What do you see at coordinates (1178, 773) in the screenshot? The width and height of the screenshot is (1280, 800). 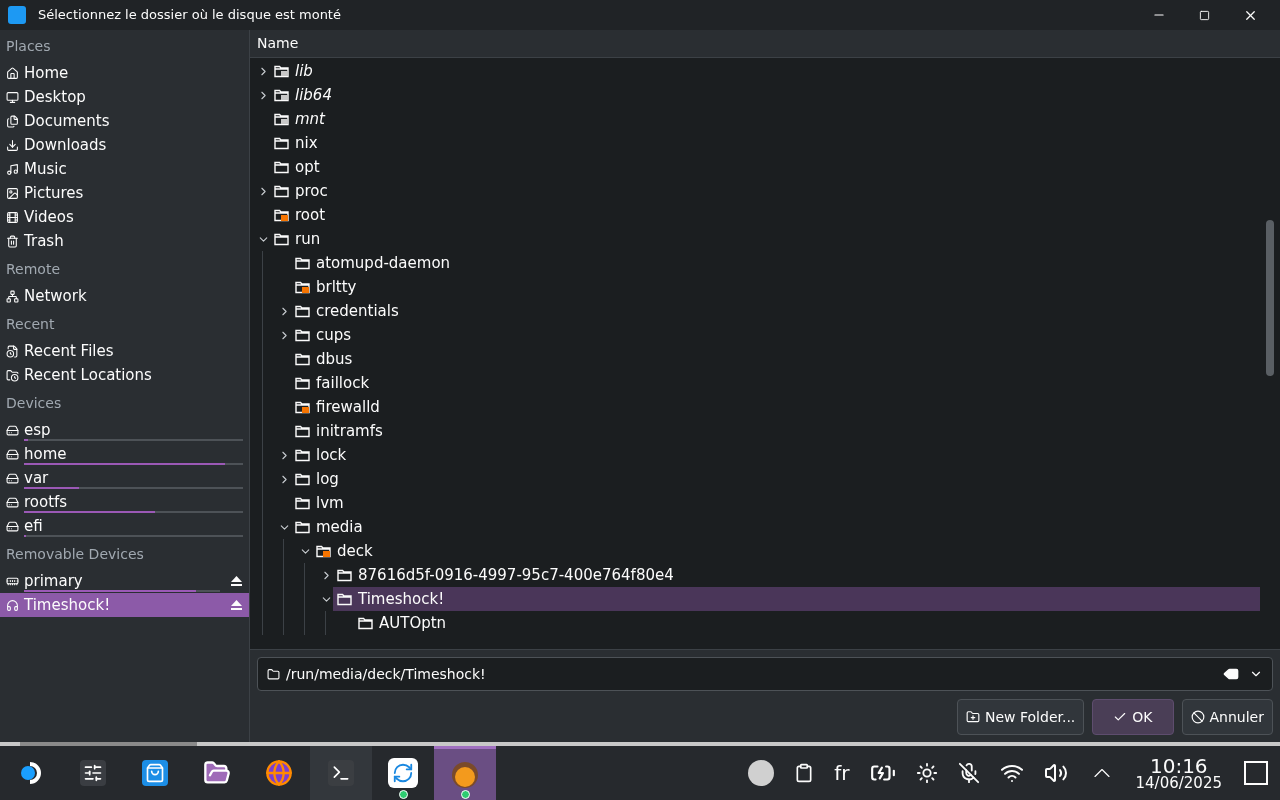 I see `clock: 10:16 14/06/2025` at bounding box center [1178, 773].